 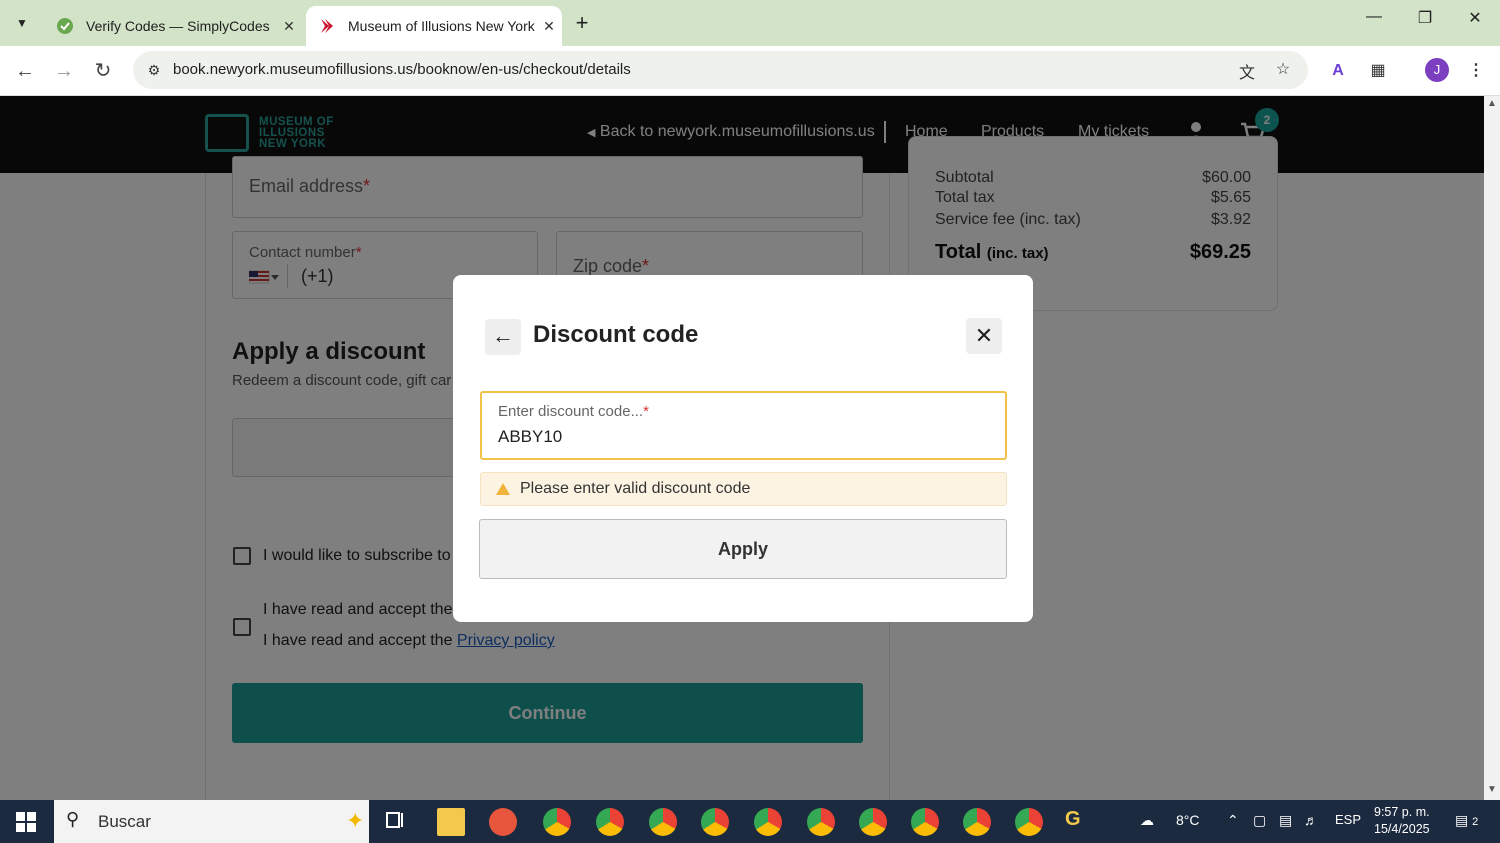 What do you see at coordinates (397, 822) in the screenshot?
I see `task-view-icon` at bounding box center [397, 822].